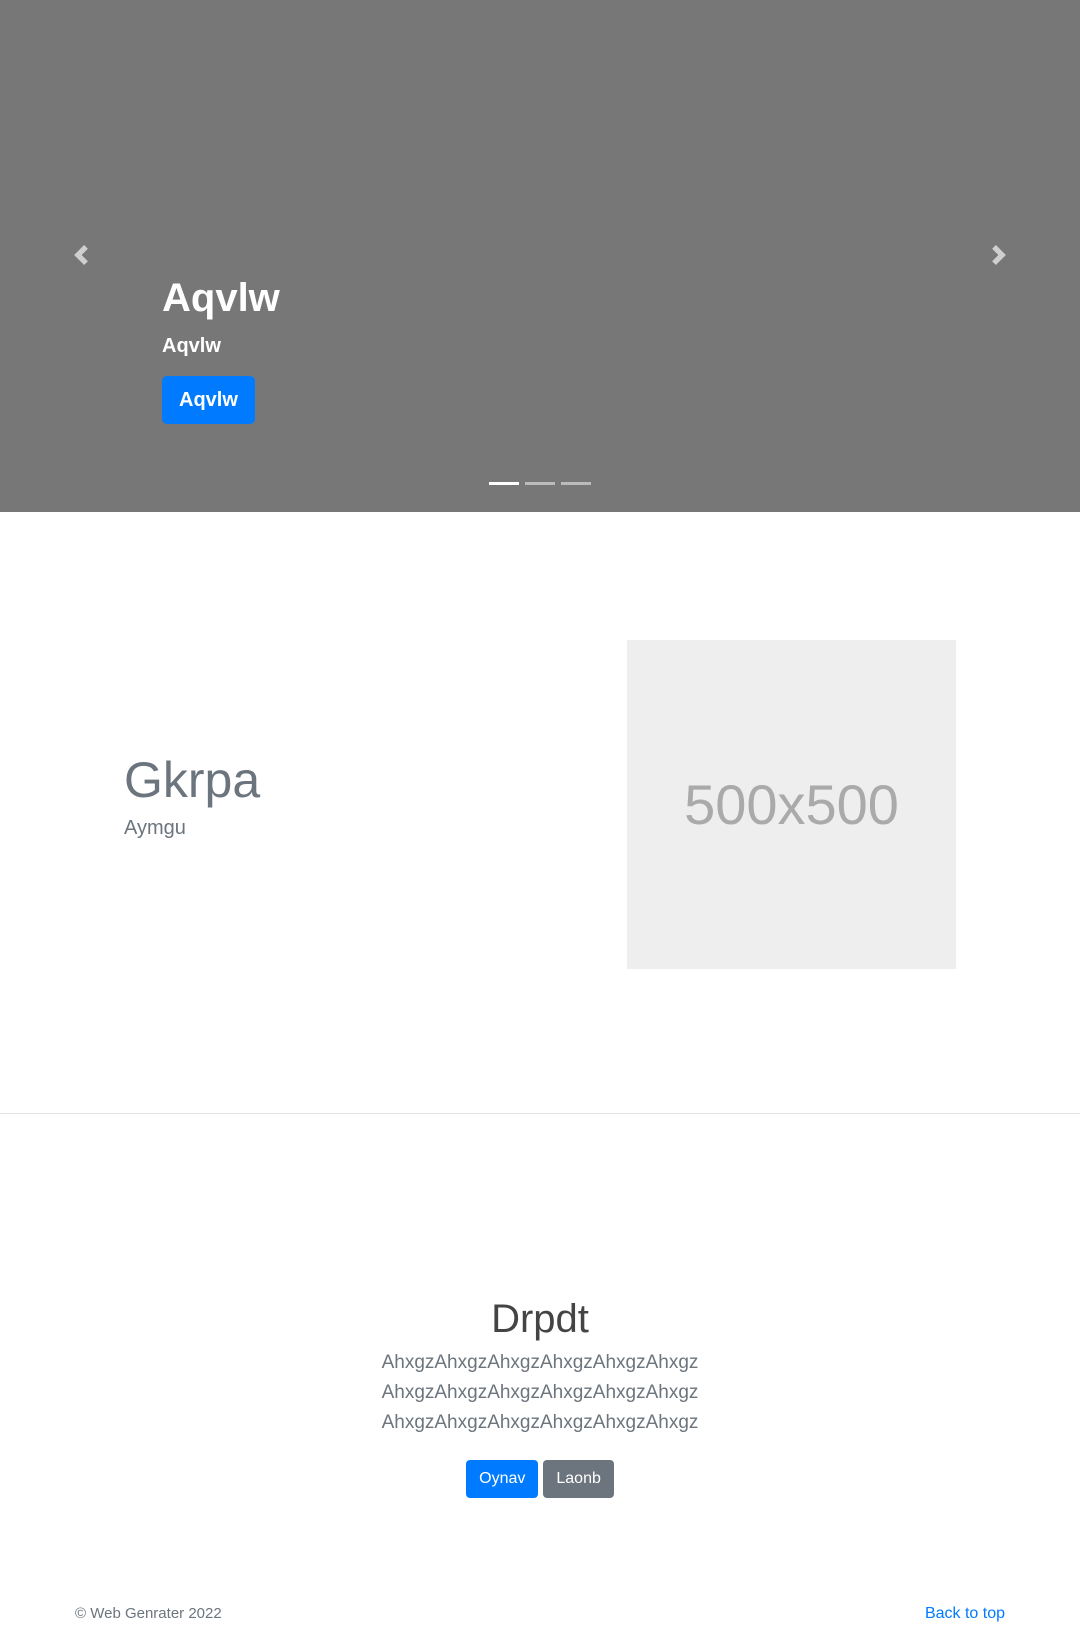  I want to click on jumbotron-buttons: Oynav Laonb, so click(540, 1479).